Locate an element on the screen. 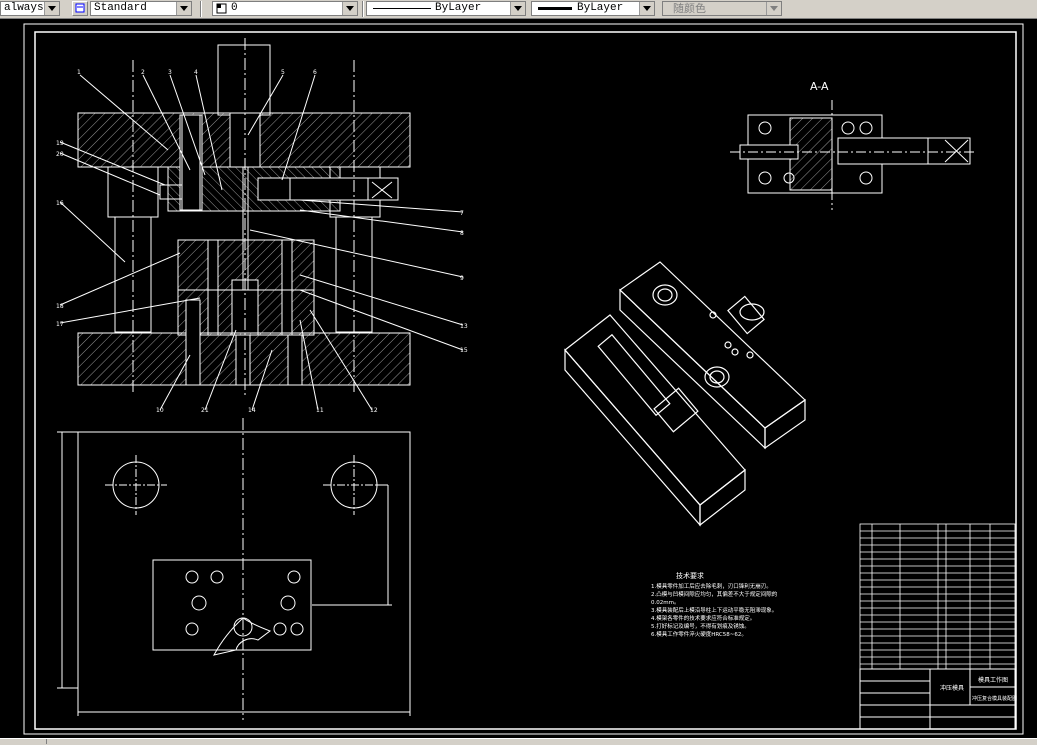 The height and width of the screenshot is (745, 1037). linetype-combo: ByLayer is located at coordinates (446, 8).